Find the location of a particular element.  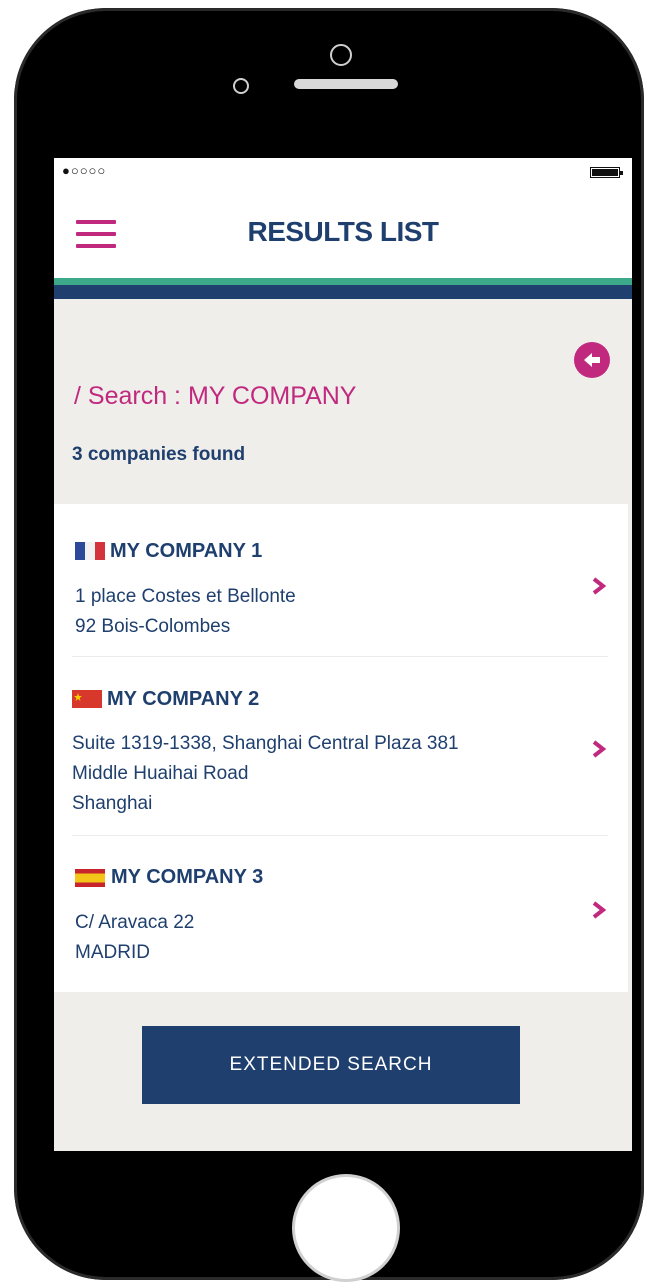

earpiece-speaker is located at coordinates (346, 84).